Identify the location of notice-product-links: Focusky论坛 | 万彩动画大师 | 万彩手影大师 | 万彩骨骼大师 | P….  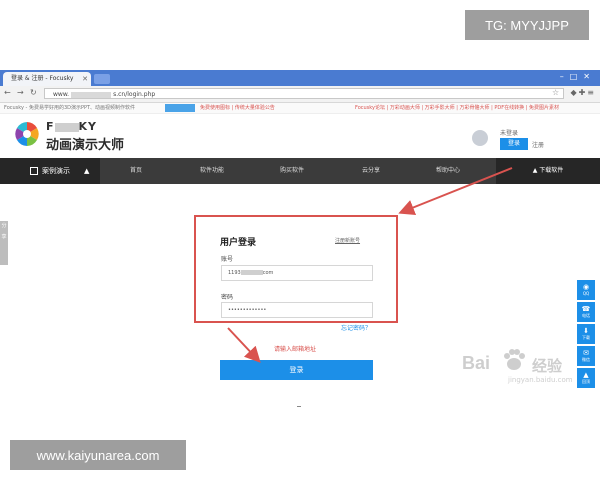
(457, 108).